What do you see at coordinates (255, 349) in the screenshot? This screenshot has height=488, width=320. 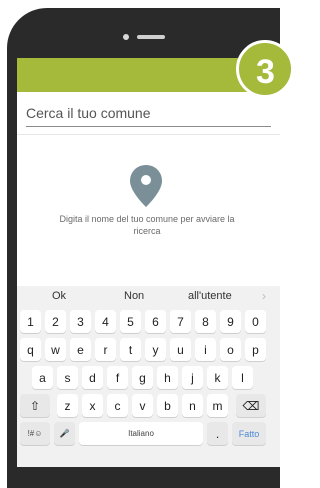 I see `key-p: p` at bounding box center [255, 349].